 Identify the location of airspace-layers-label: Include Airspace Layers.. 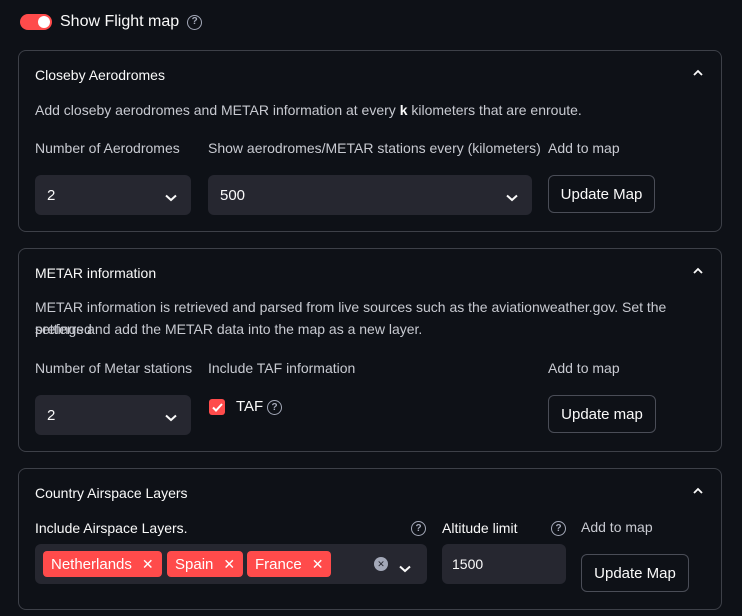
(111, 528).